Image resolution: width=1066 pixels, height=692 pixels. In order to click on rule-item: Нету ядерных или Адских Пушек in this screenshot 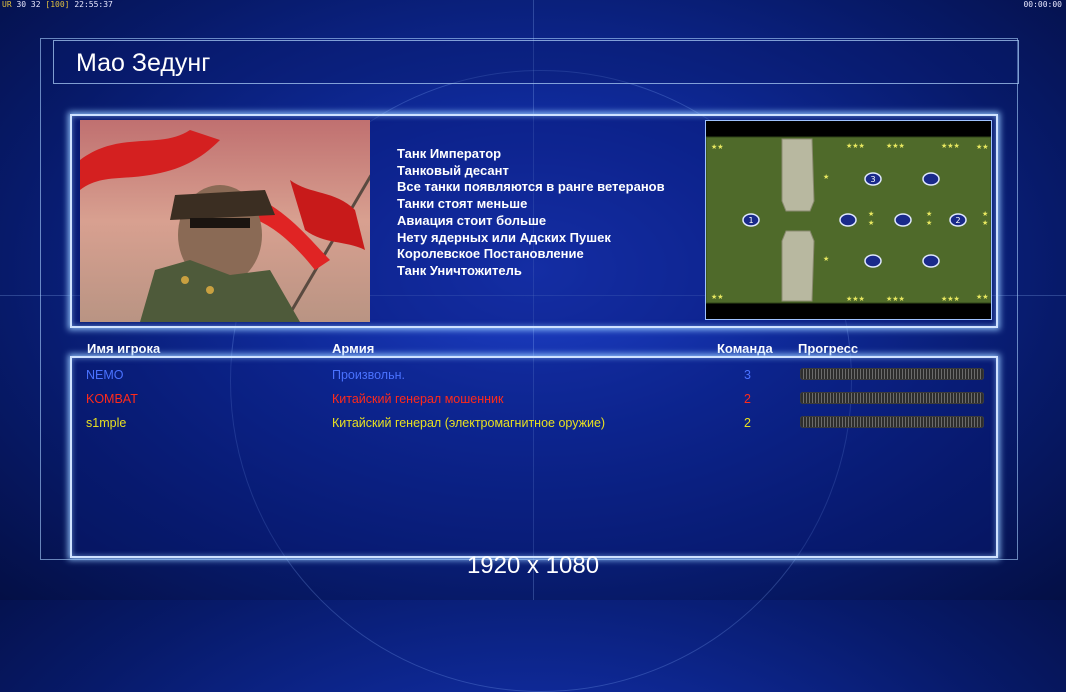, I will do `click(504, 237)`.